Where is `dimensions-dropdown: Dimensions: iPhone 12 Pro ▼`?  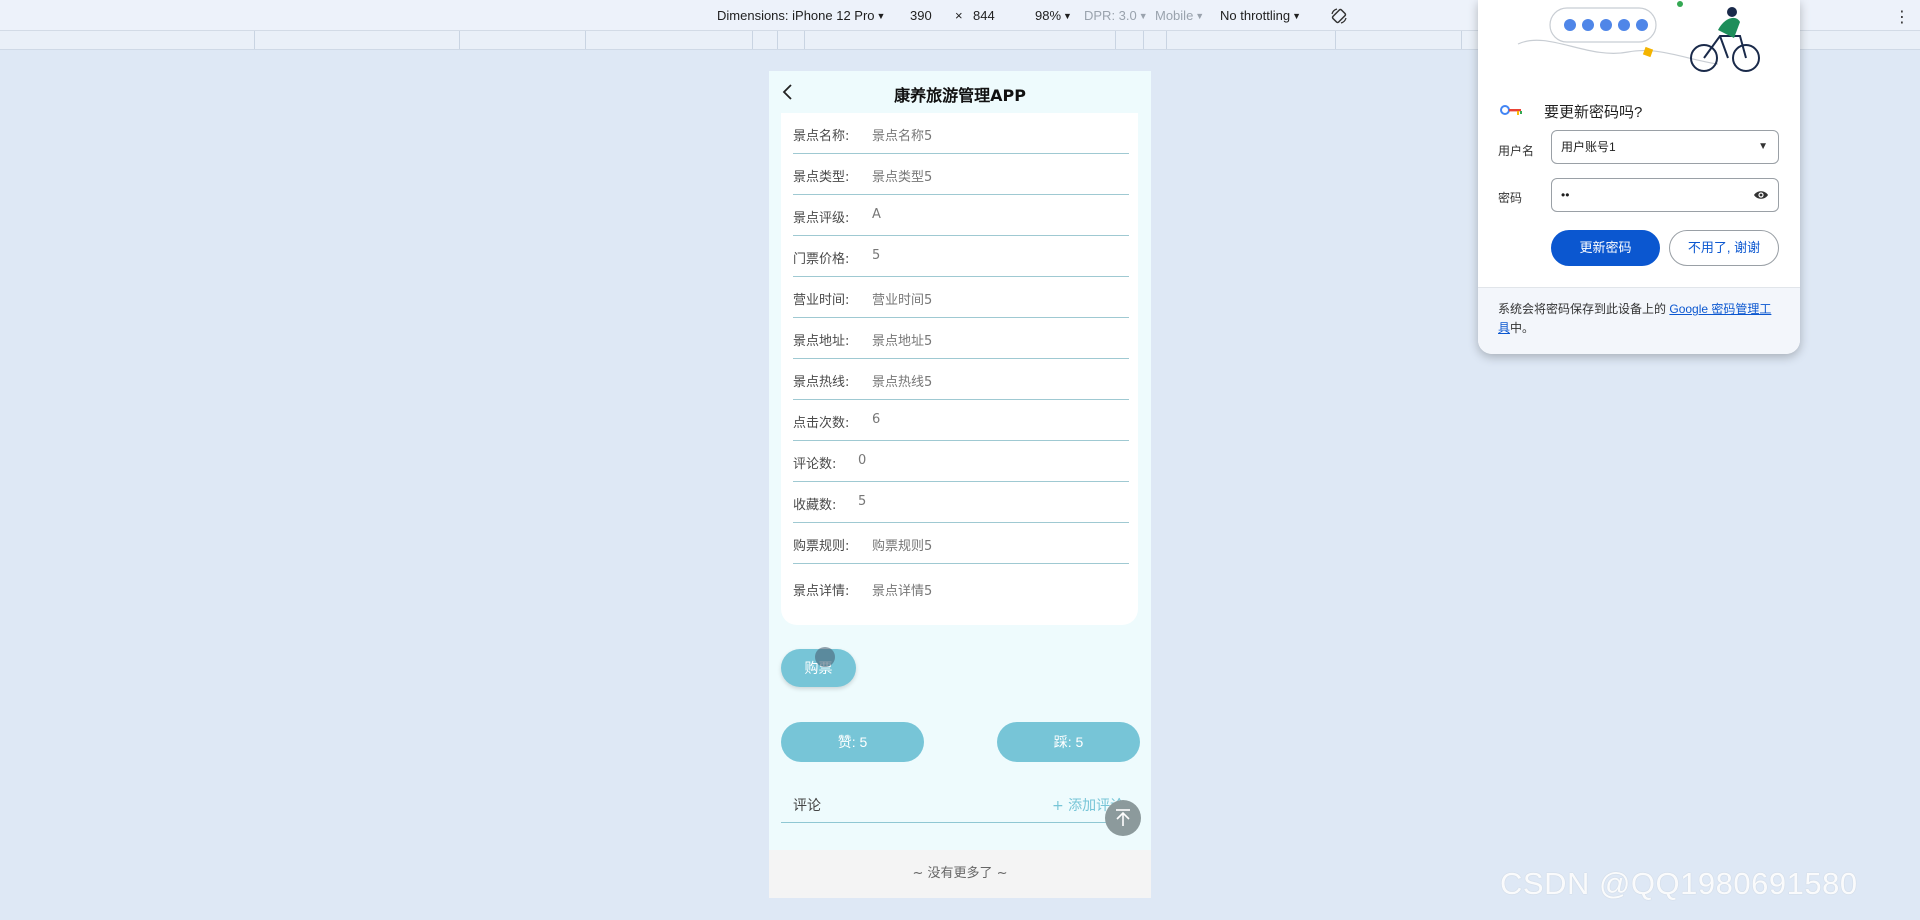
dimensions-dropdown: Dimensions: iPhone 12 Pro ▼ is located at coordinates (801, 15).